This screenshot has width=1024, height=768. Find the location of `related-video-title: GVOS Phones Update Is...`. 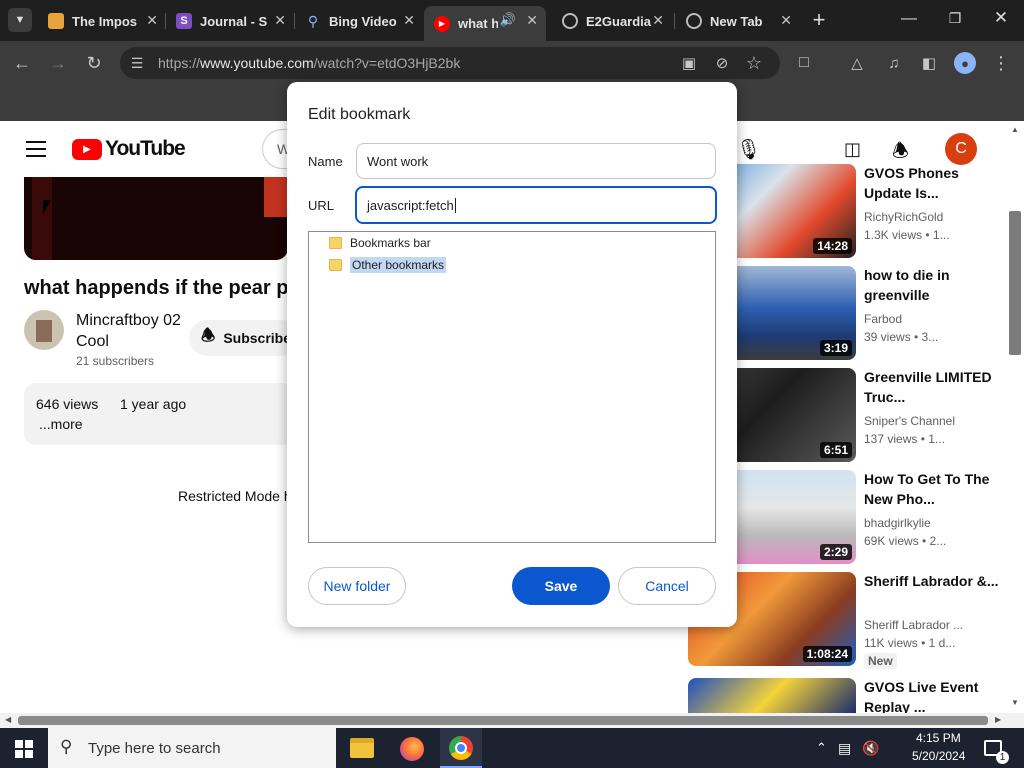

related-video-title: GVOS Phones Update Is... is located at coordinates (934, 183).